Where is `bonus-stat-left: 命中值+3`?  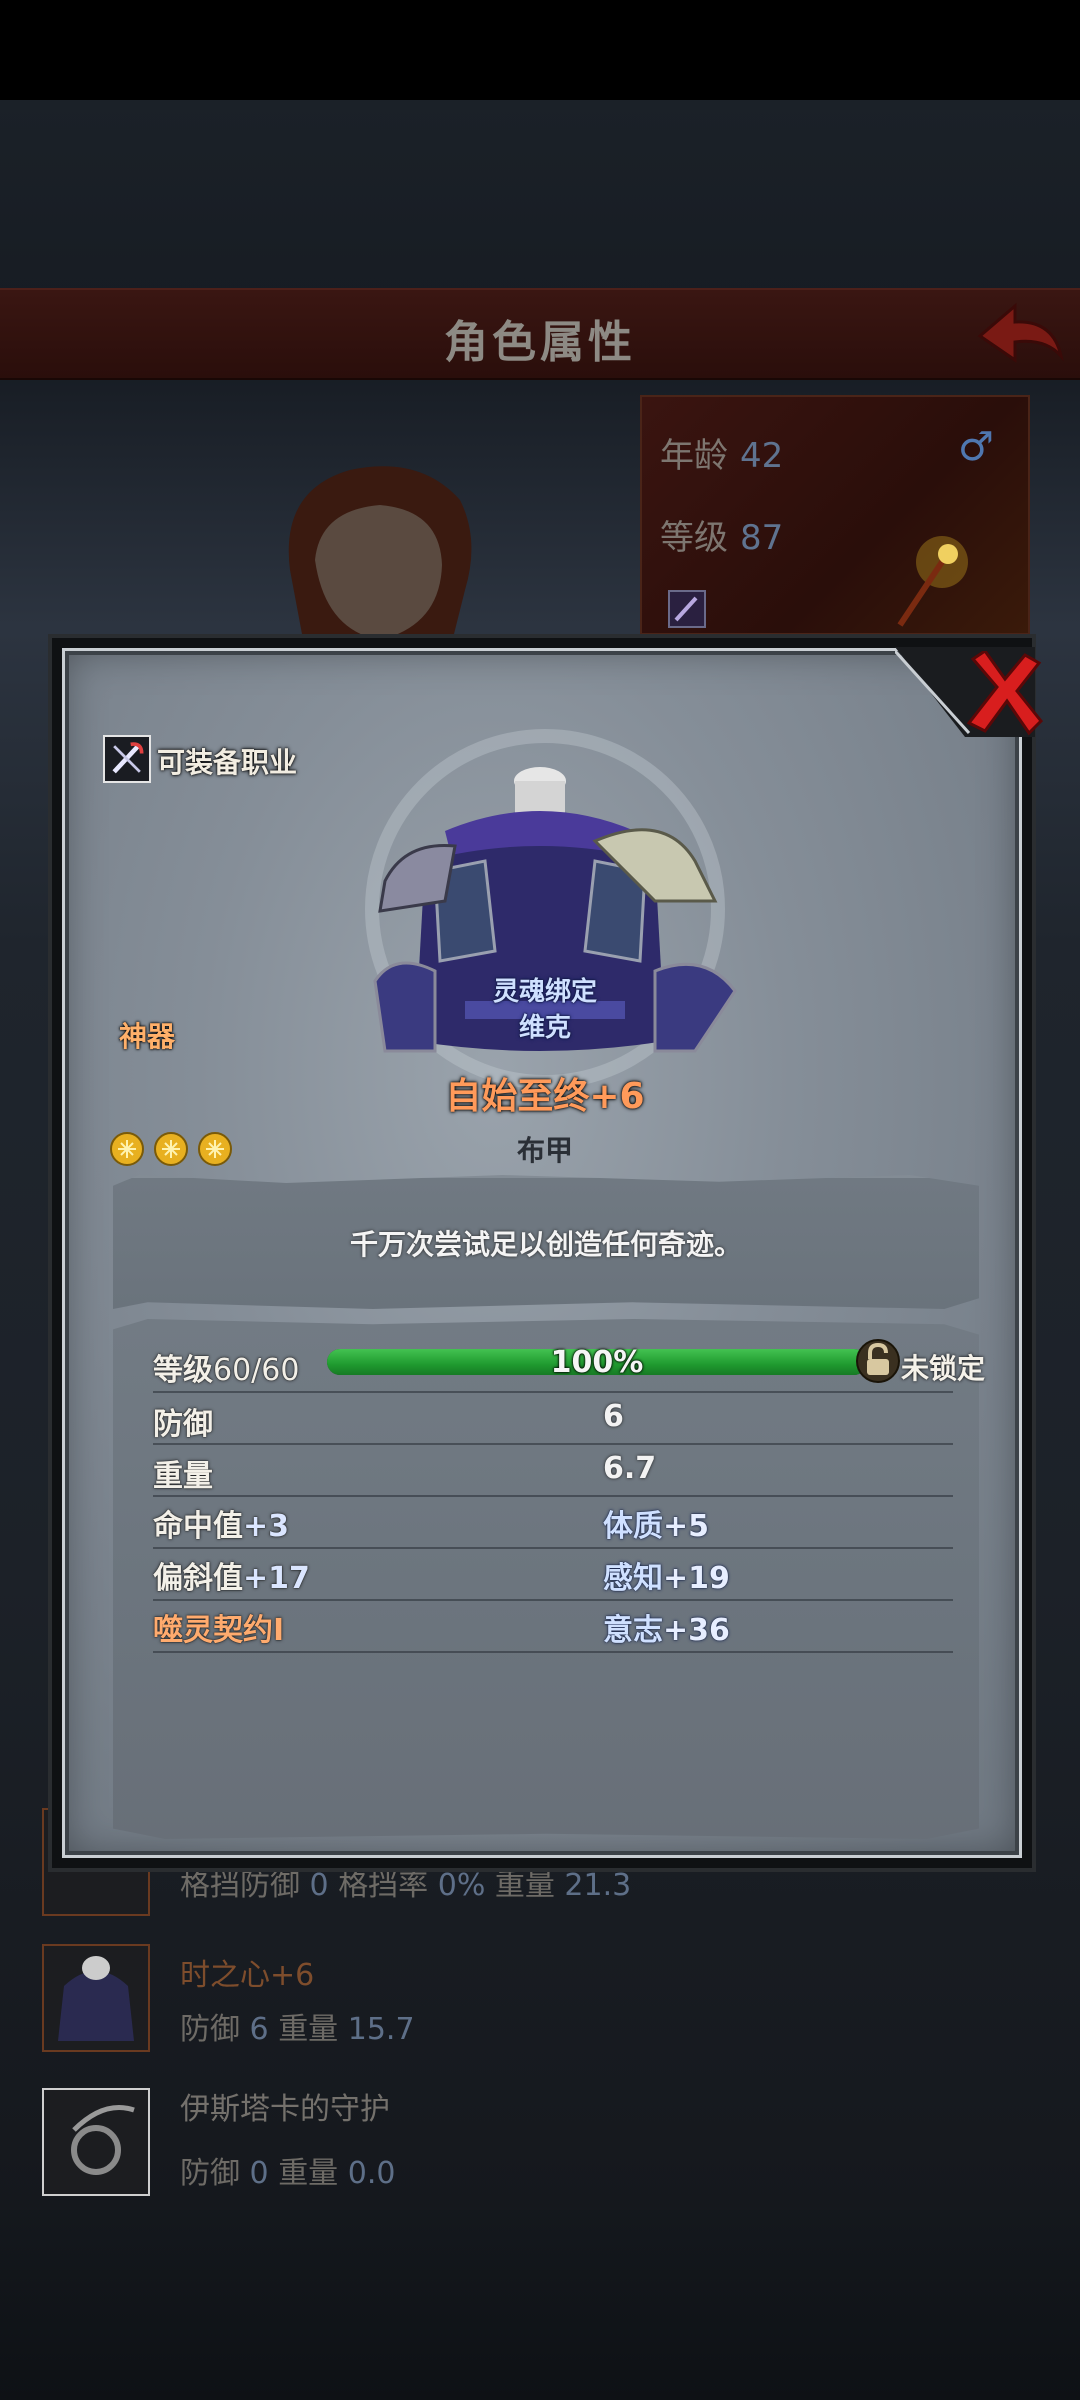
bonus-stat-left: 命中值+3 is located at coordinates (221, 1523).